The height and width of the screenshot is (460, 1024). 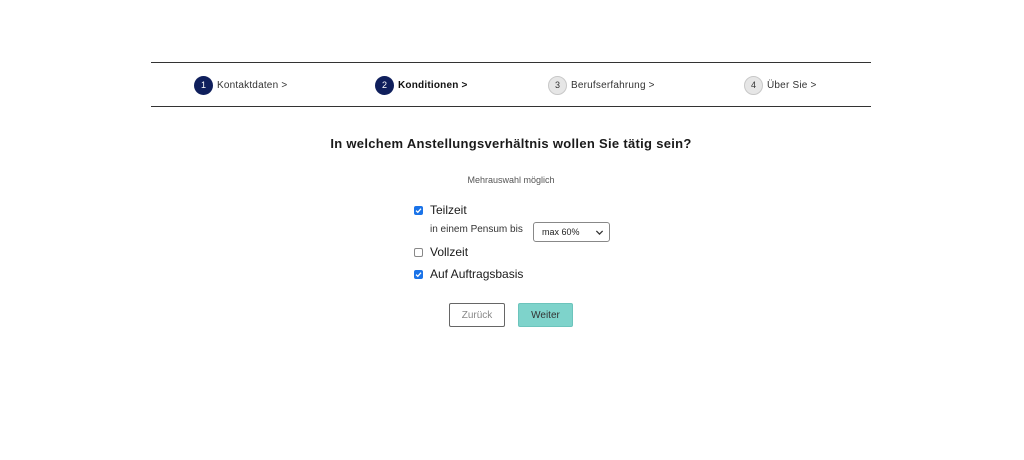 I want to click on step-kontaktdaten: 1 Kontaktdaten >, so click(x=240, y=85).